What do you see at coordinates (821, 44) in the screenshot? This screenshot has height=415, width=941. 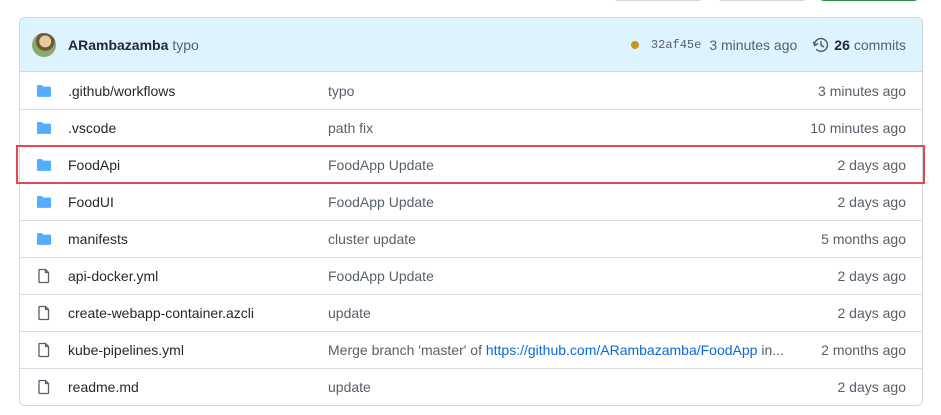 I see `history-icon` at bounding box center [821, 44].